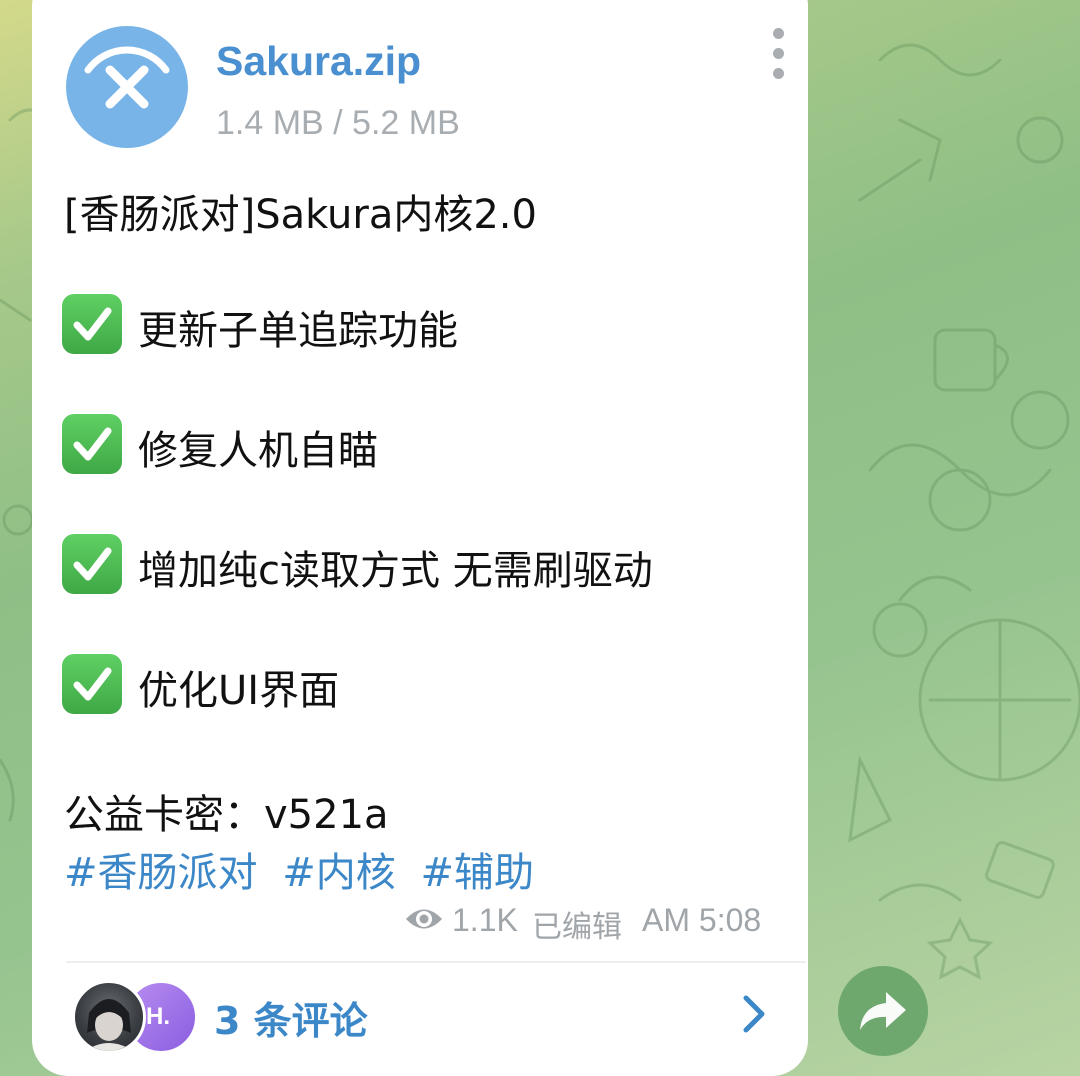 The height and width of the screenshot is (1076, 1080). I want to click on feature-text: 更新子单追踪功能, so click(298, 331).